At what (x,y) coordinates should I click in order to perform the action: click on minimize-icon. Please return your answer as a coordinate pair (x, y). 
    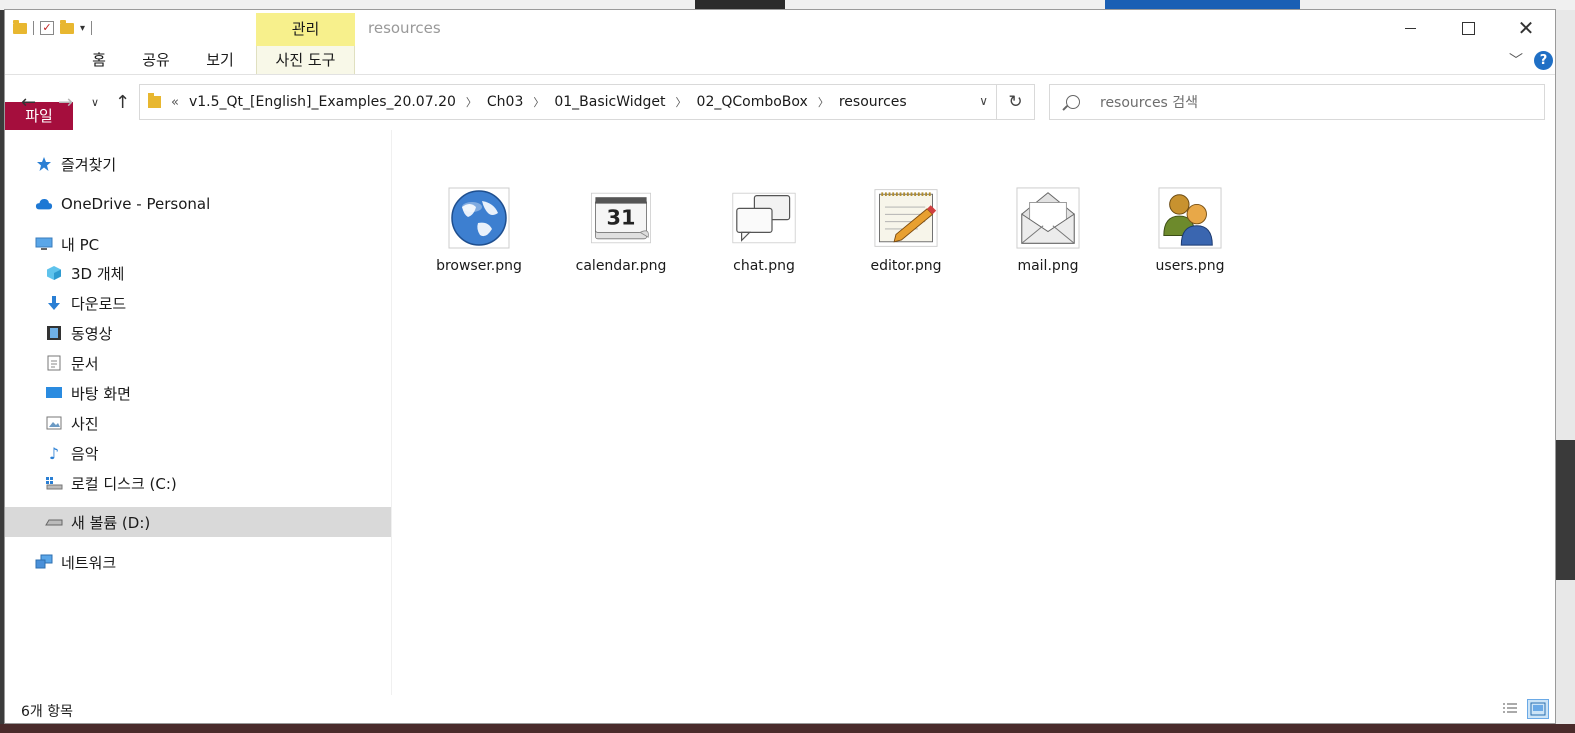
    Looking at the image, I should click on (1410, 28).